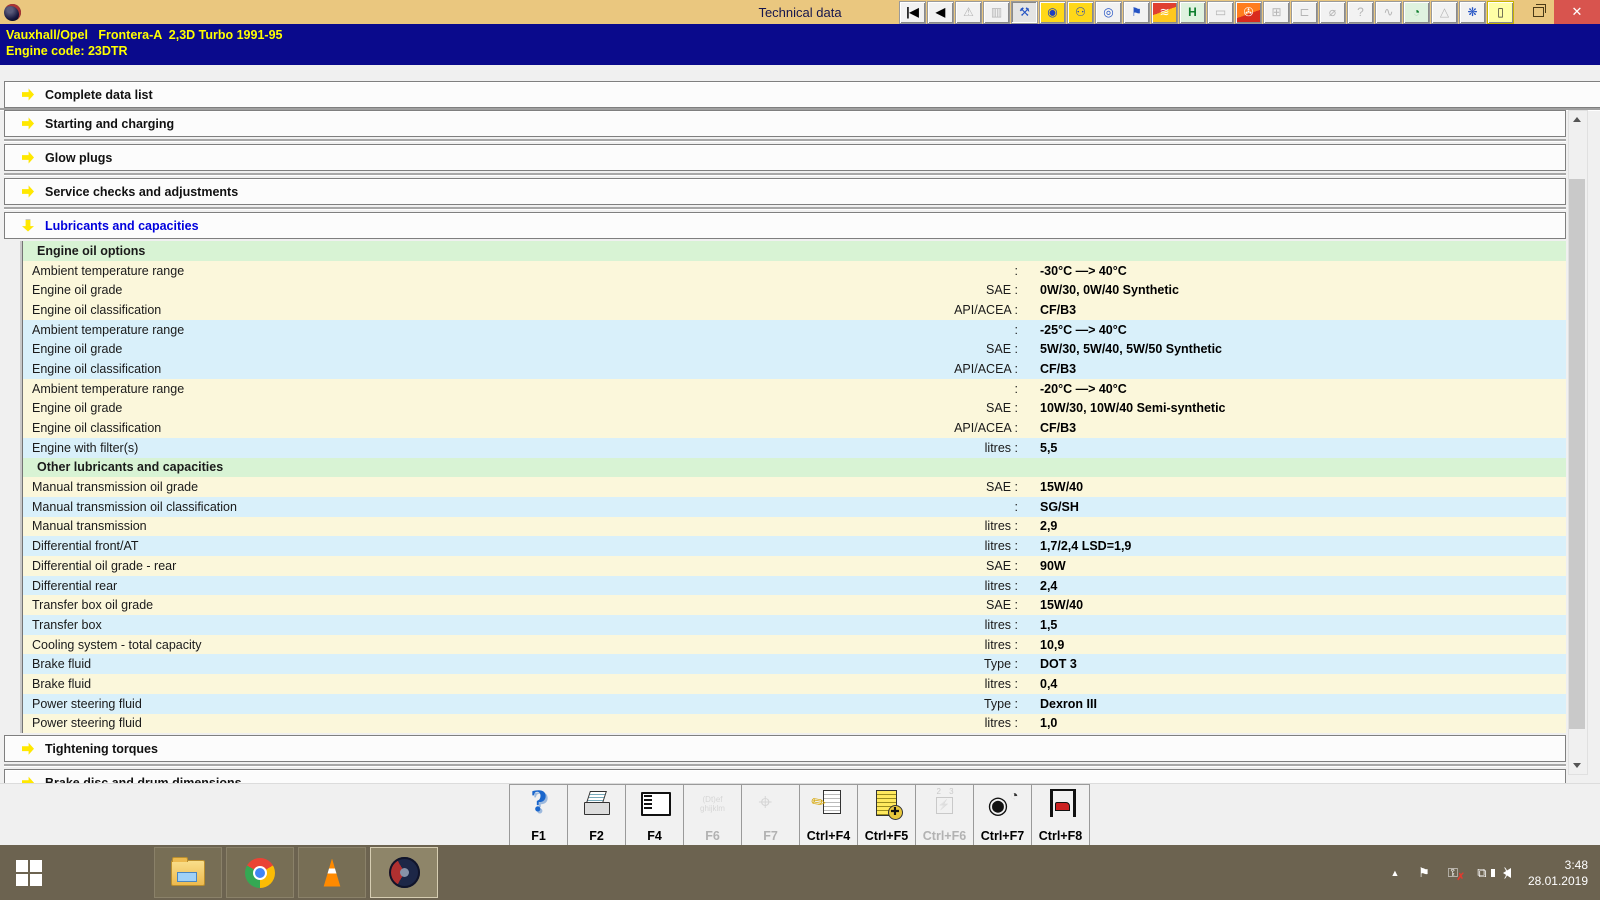 The width and height of the screenshot is (1600, 900). I want to click on section-tightening-torques: Tightening torques, so click(785, 749).